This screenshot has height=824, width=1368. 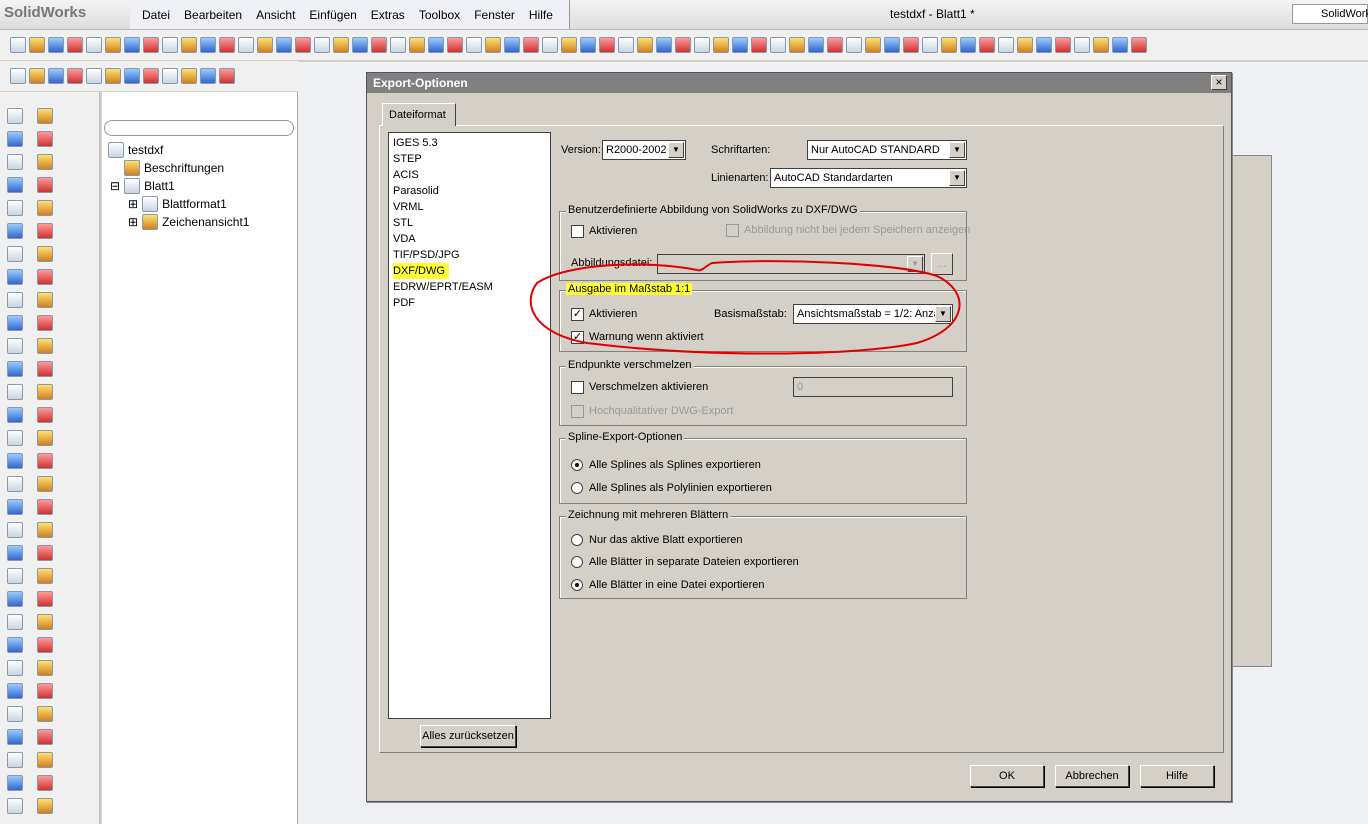 I want to click on active-sheet-radio, so click(x=577, y=540).